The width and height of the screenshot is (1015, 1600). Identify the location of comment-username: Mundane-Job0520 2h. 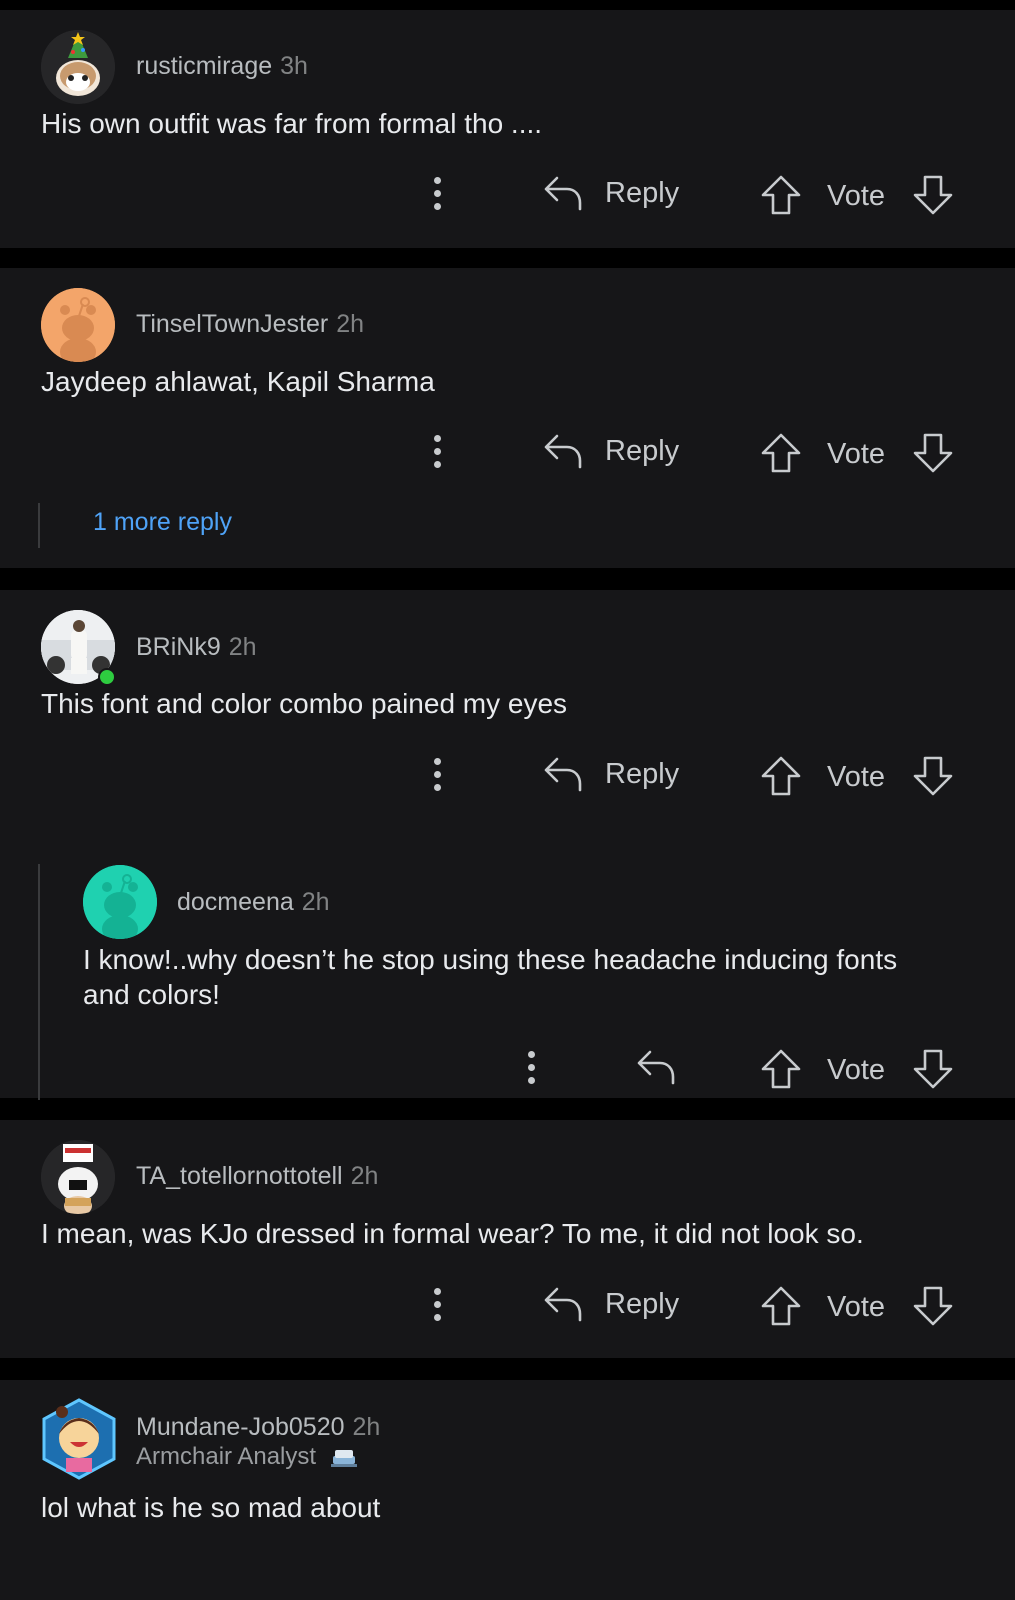
(258, 1427).